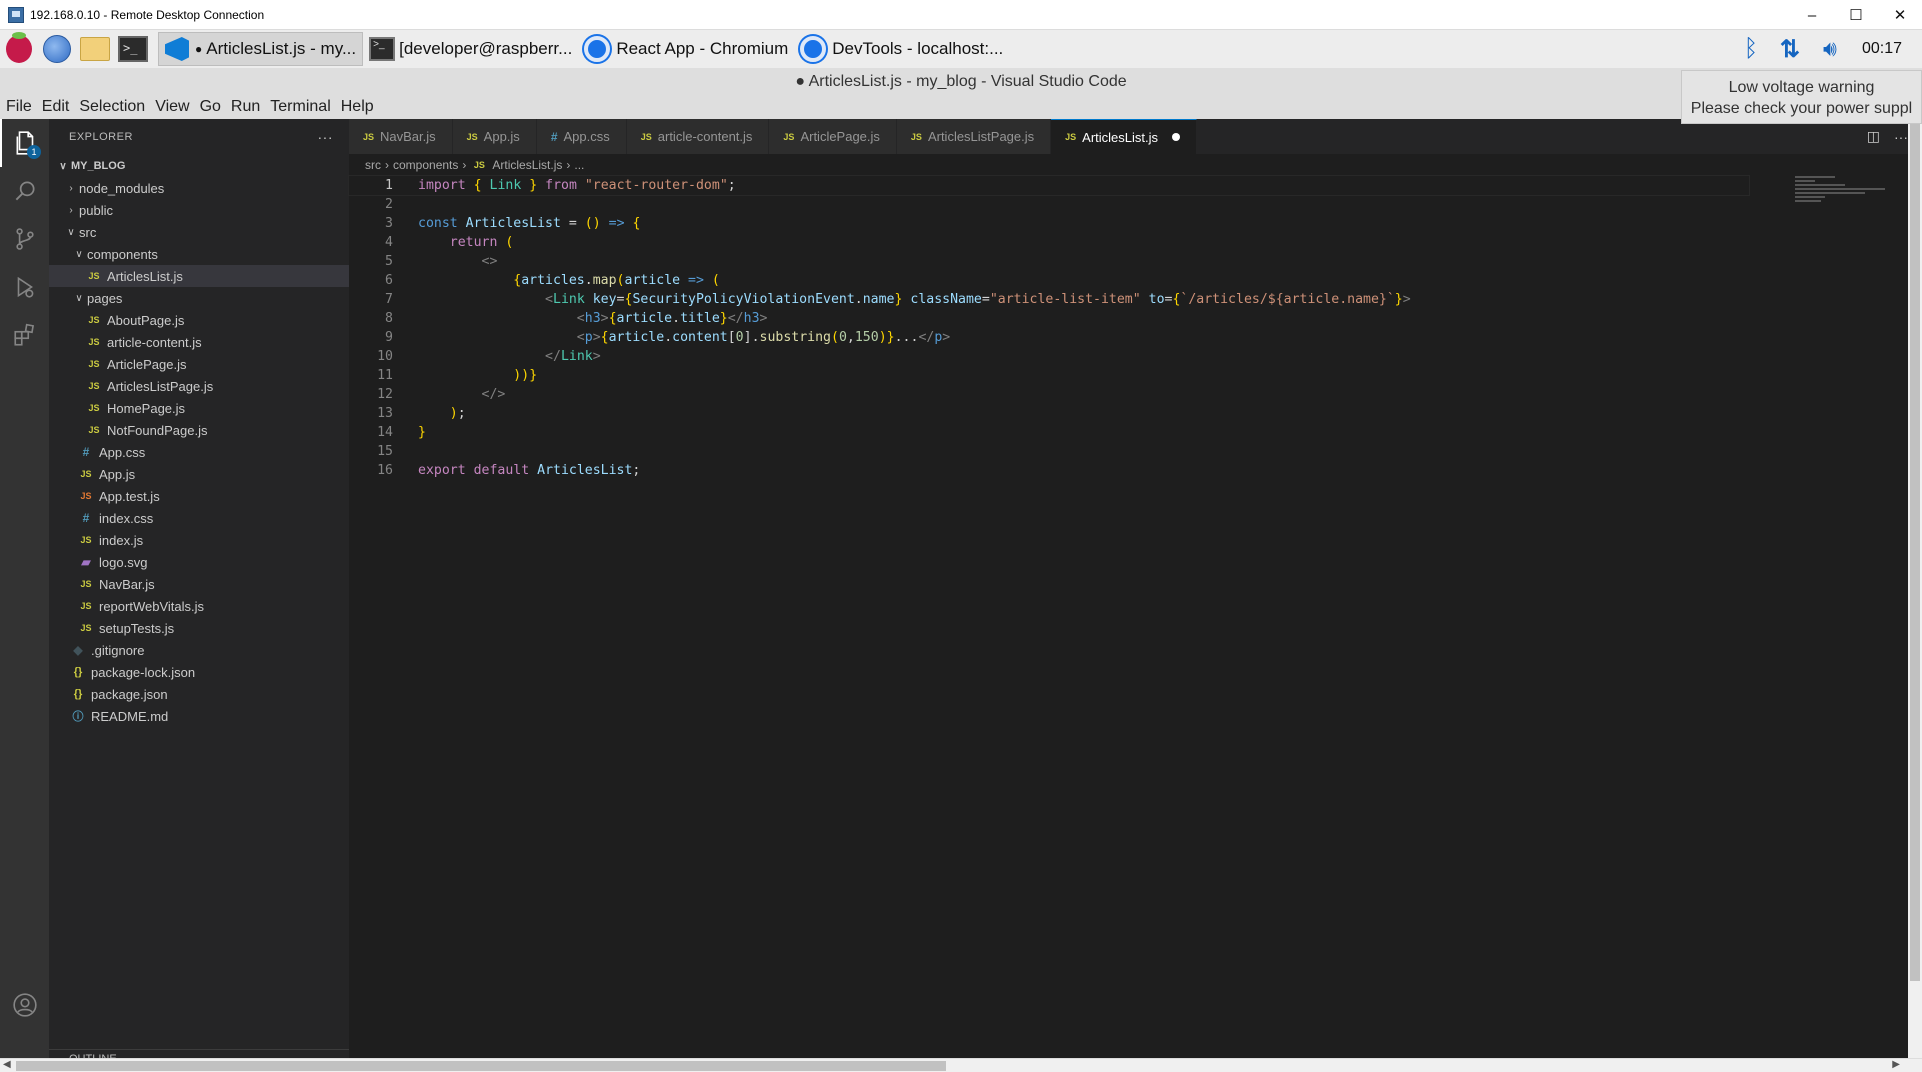  What do you see at coordinates (199, 716) in the screenshot?
I see `file-item: ⓘ README.md` at bounding box center [199, 716].